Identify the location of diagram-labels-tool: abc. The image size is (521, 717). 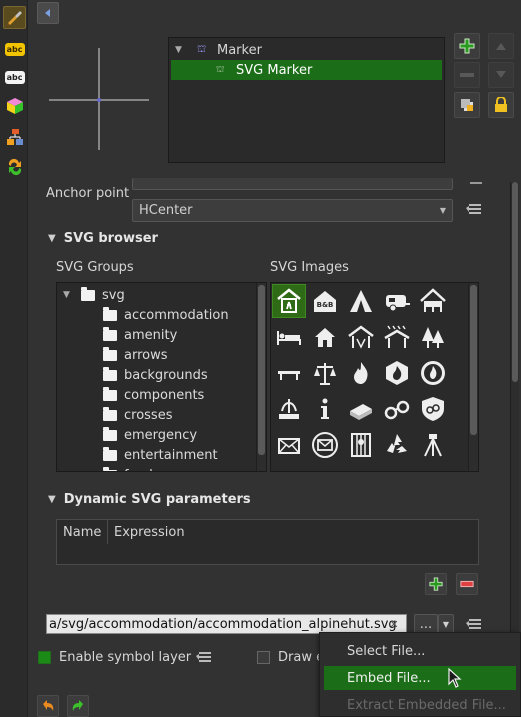
(14, 77).